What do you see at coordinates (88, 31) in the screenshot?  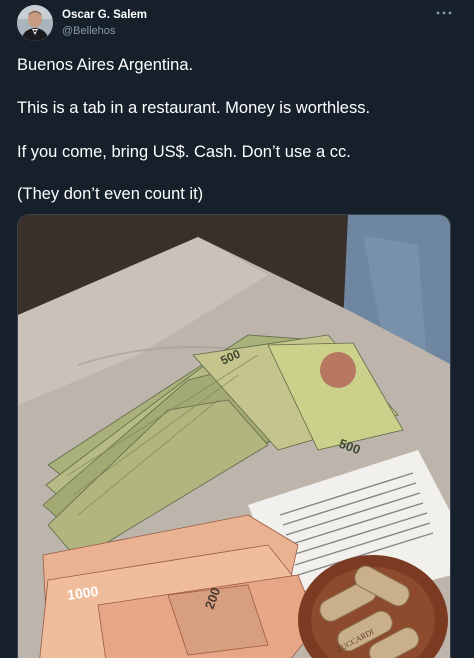 I see `author-handle: @Bellehos` at bounding box center [88, 31].